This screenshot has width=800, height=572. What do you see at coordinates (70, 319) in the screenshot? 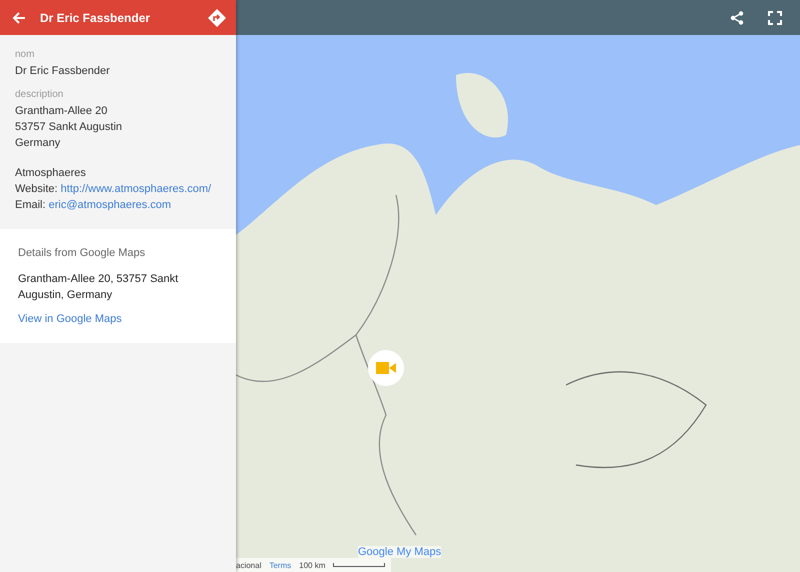
I see `view-in-maps-link: View in Google Maps` at bounding box center [70, 319].